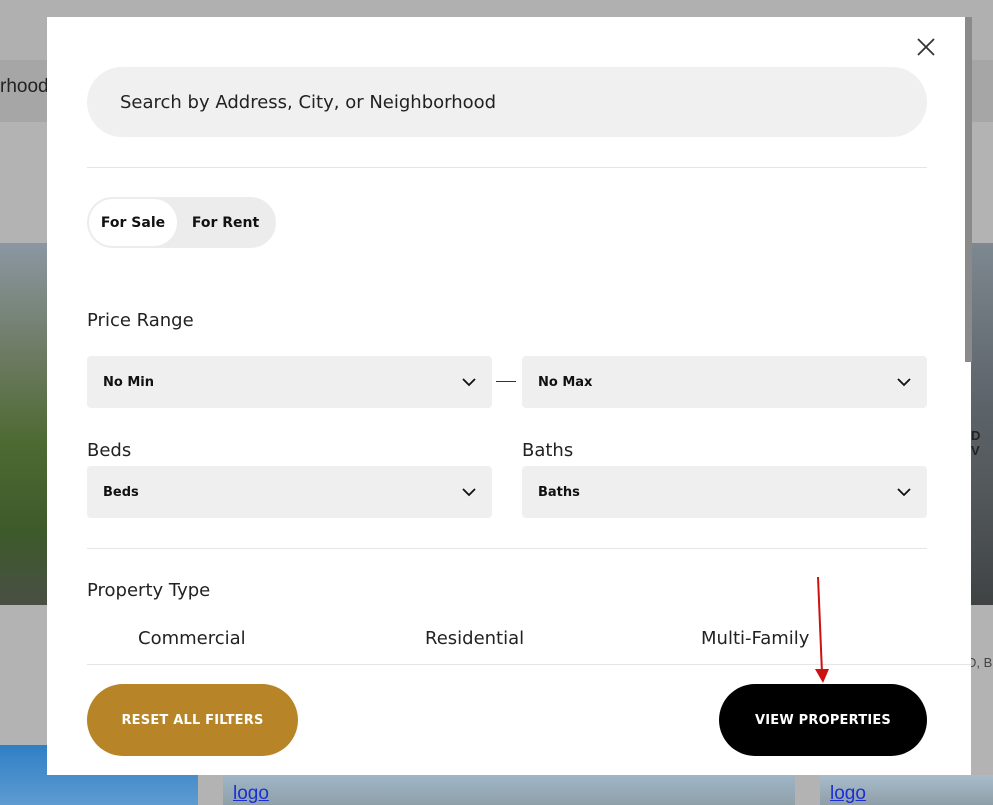 The height and width of the screenshot is (805, 993). I want to click on price-min-value: No Min, so click(128, 382).